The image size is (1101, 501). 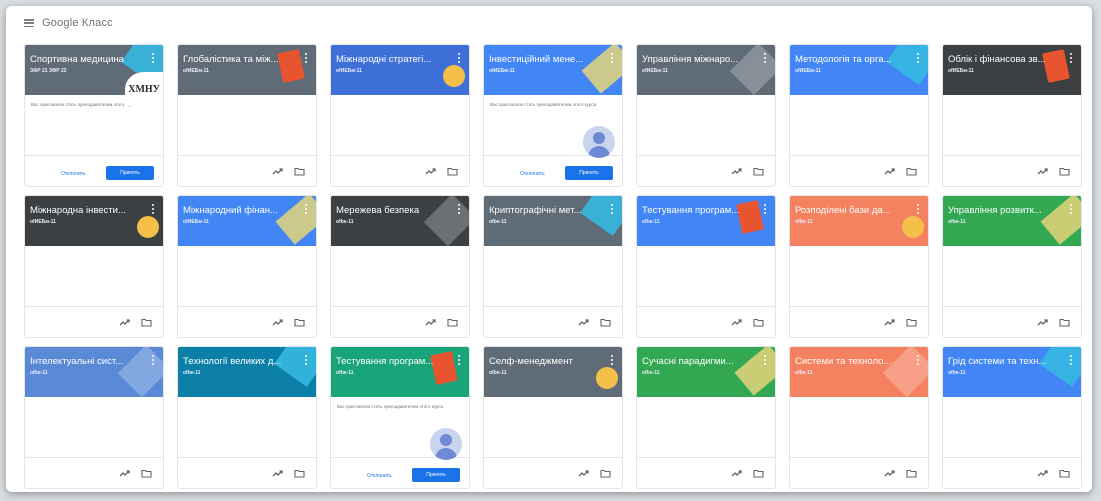 What do you see at coordinates (247, 417) in the screenshot?
I see `course-card: Технології великих д... ofbe-11` at bounding box center [247, 417].